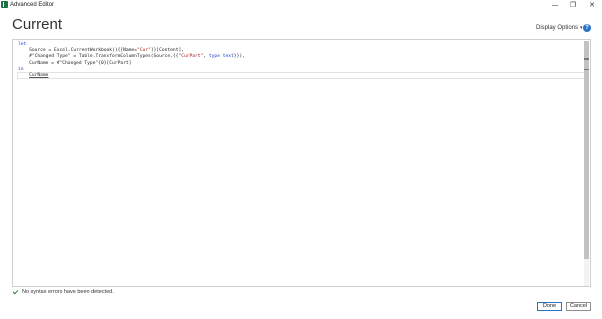  I want to click on syntax-status-text: No syntax errors have been detected., so click(68, 292).